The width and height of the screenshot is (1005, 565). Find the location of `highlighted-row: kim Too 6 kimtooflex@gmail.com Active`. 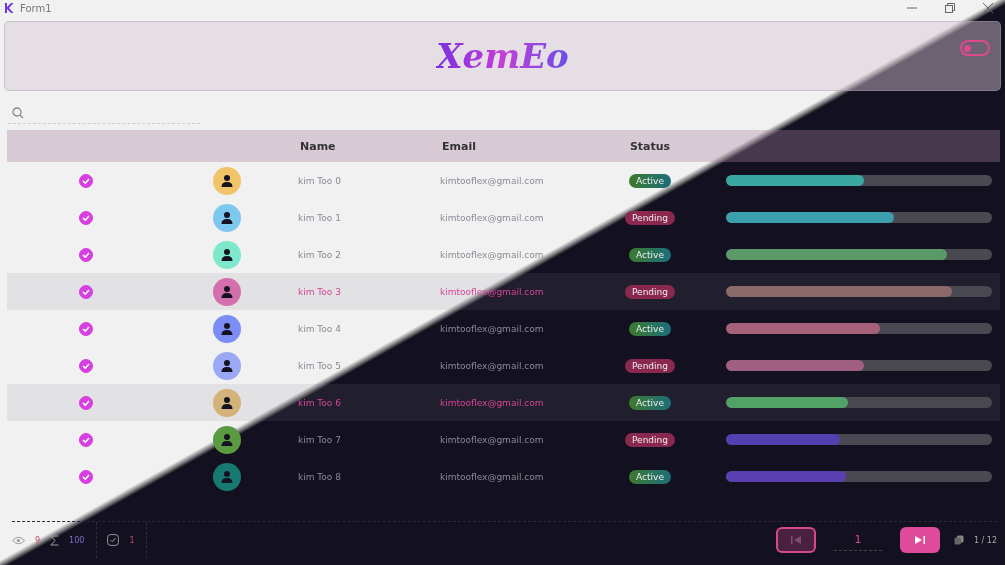

highlighted-row: kim Too 6 kimtooflex@gmail.com Active is located at coordinates (503, 402).